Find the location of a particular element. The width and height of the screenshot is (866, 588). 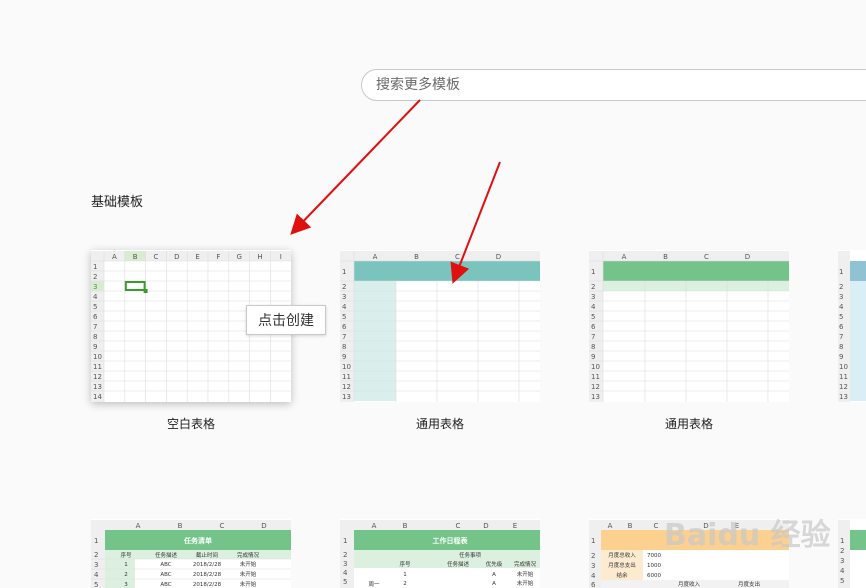

search-input is located at coordinates (616, 85).